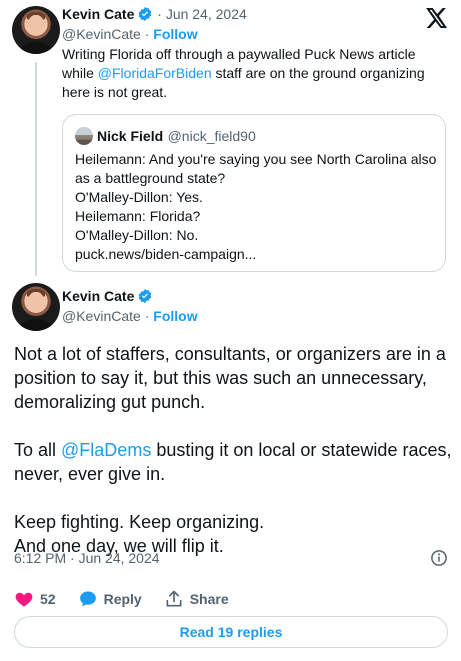  What do you see at coordinates (35, 599) in the screenshot?
I see `like-button: 52` at bounding box center [35, 599].